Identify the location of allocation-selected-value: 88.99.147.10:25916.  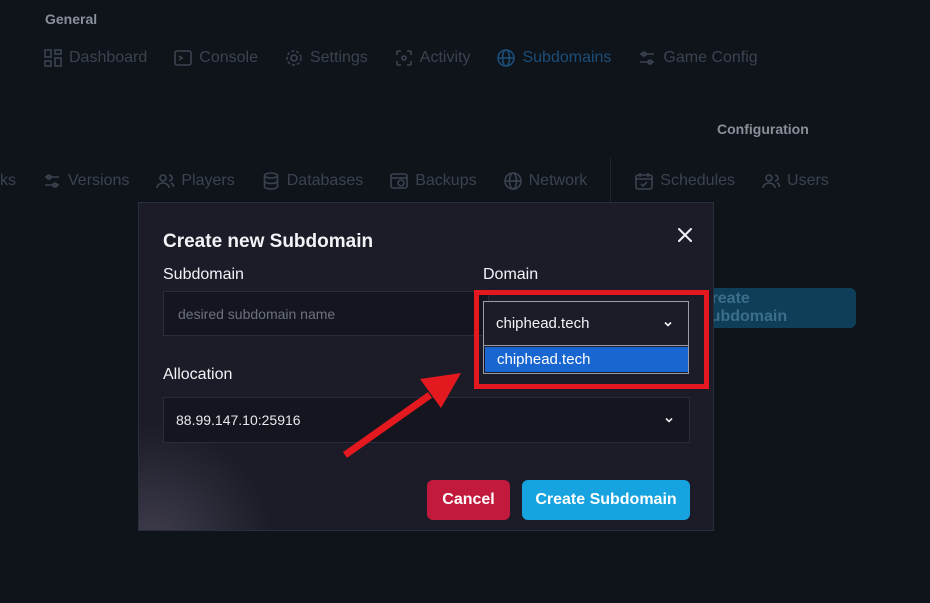
(238, 420).